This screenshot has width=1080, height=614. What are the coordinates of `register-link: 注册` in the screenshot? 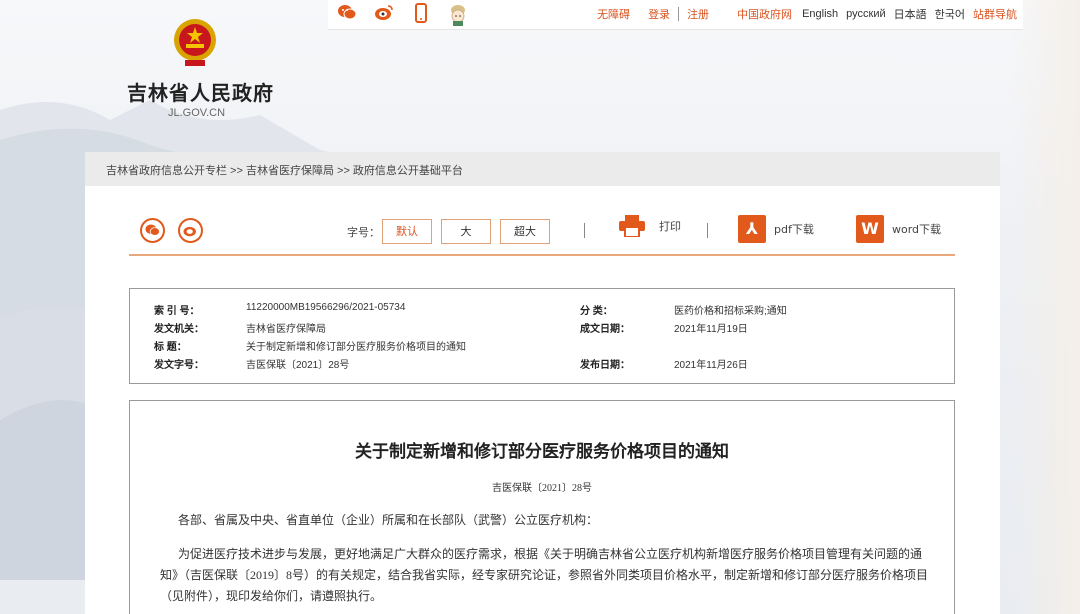 It's located at (698, 14).